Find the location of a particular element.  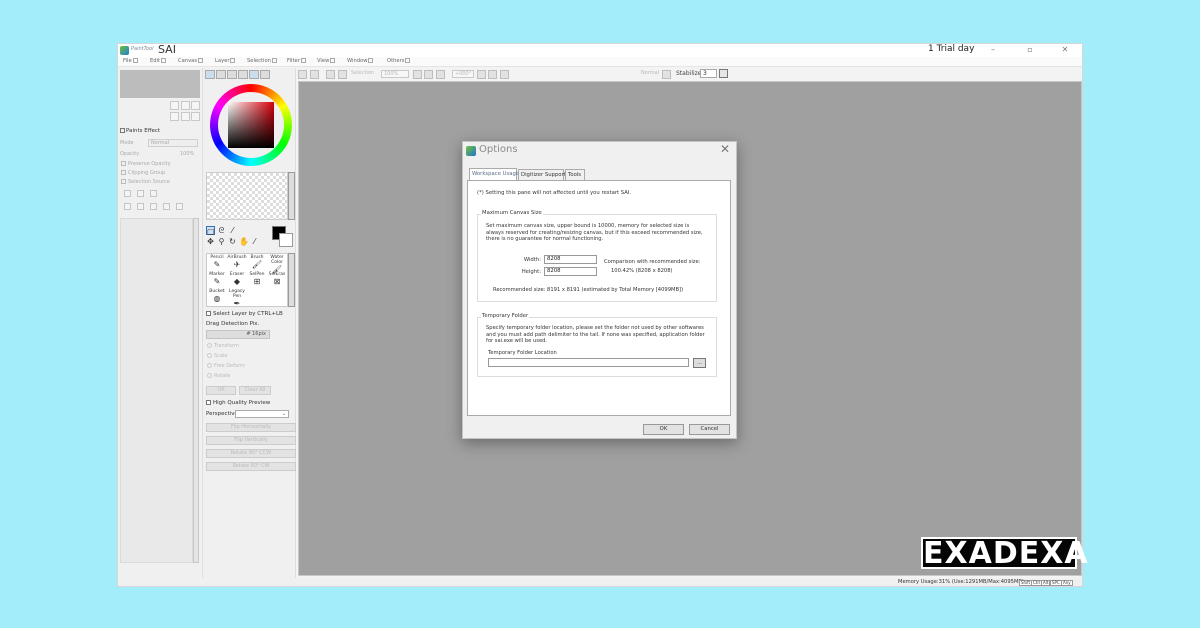

rotate-radio: Rotate is located at coordinates (218, 376).